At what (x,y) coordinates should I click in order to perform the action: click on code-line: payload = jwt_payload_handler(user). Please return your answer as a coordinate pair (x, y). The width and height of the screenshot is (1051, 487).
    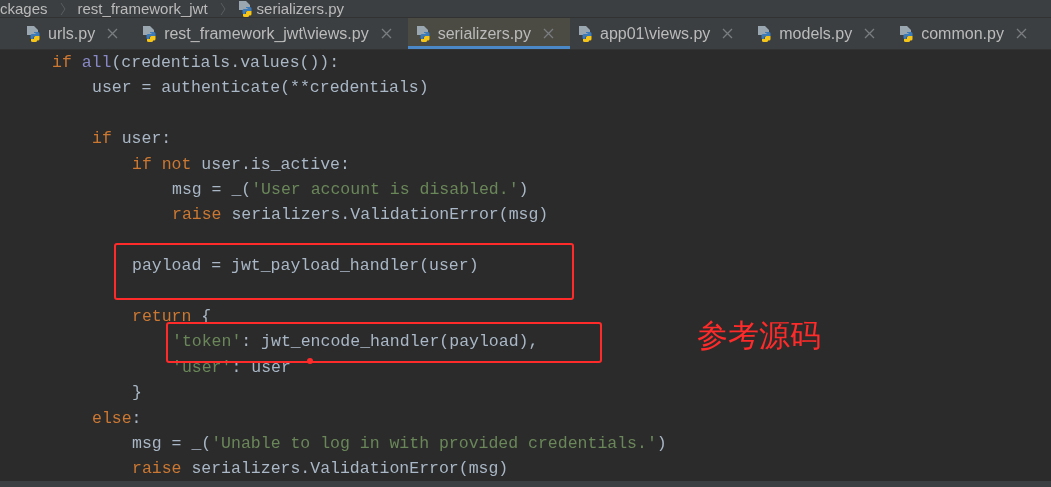
    Looking at the image, I should click on (305, 266).